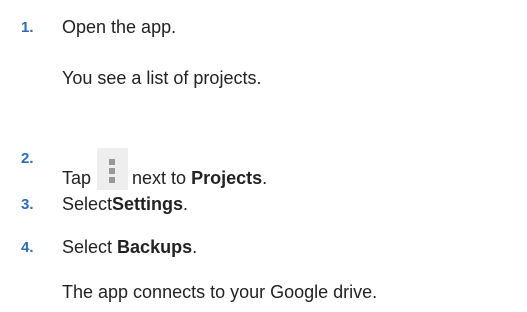  Describe the element at coordinates (87, 247) in the screenshot. I see `step-4-text-main: Select` at that location.